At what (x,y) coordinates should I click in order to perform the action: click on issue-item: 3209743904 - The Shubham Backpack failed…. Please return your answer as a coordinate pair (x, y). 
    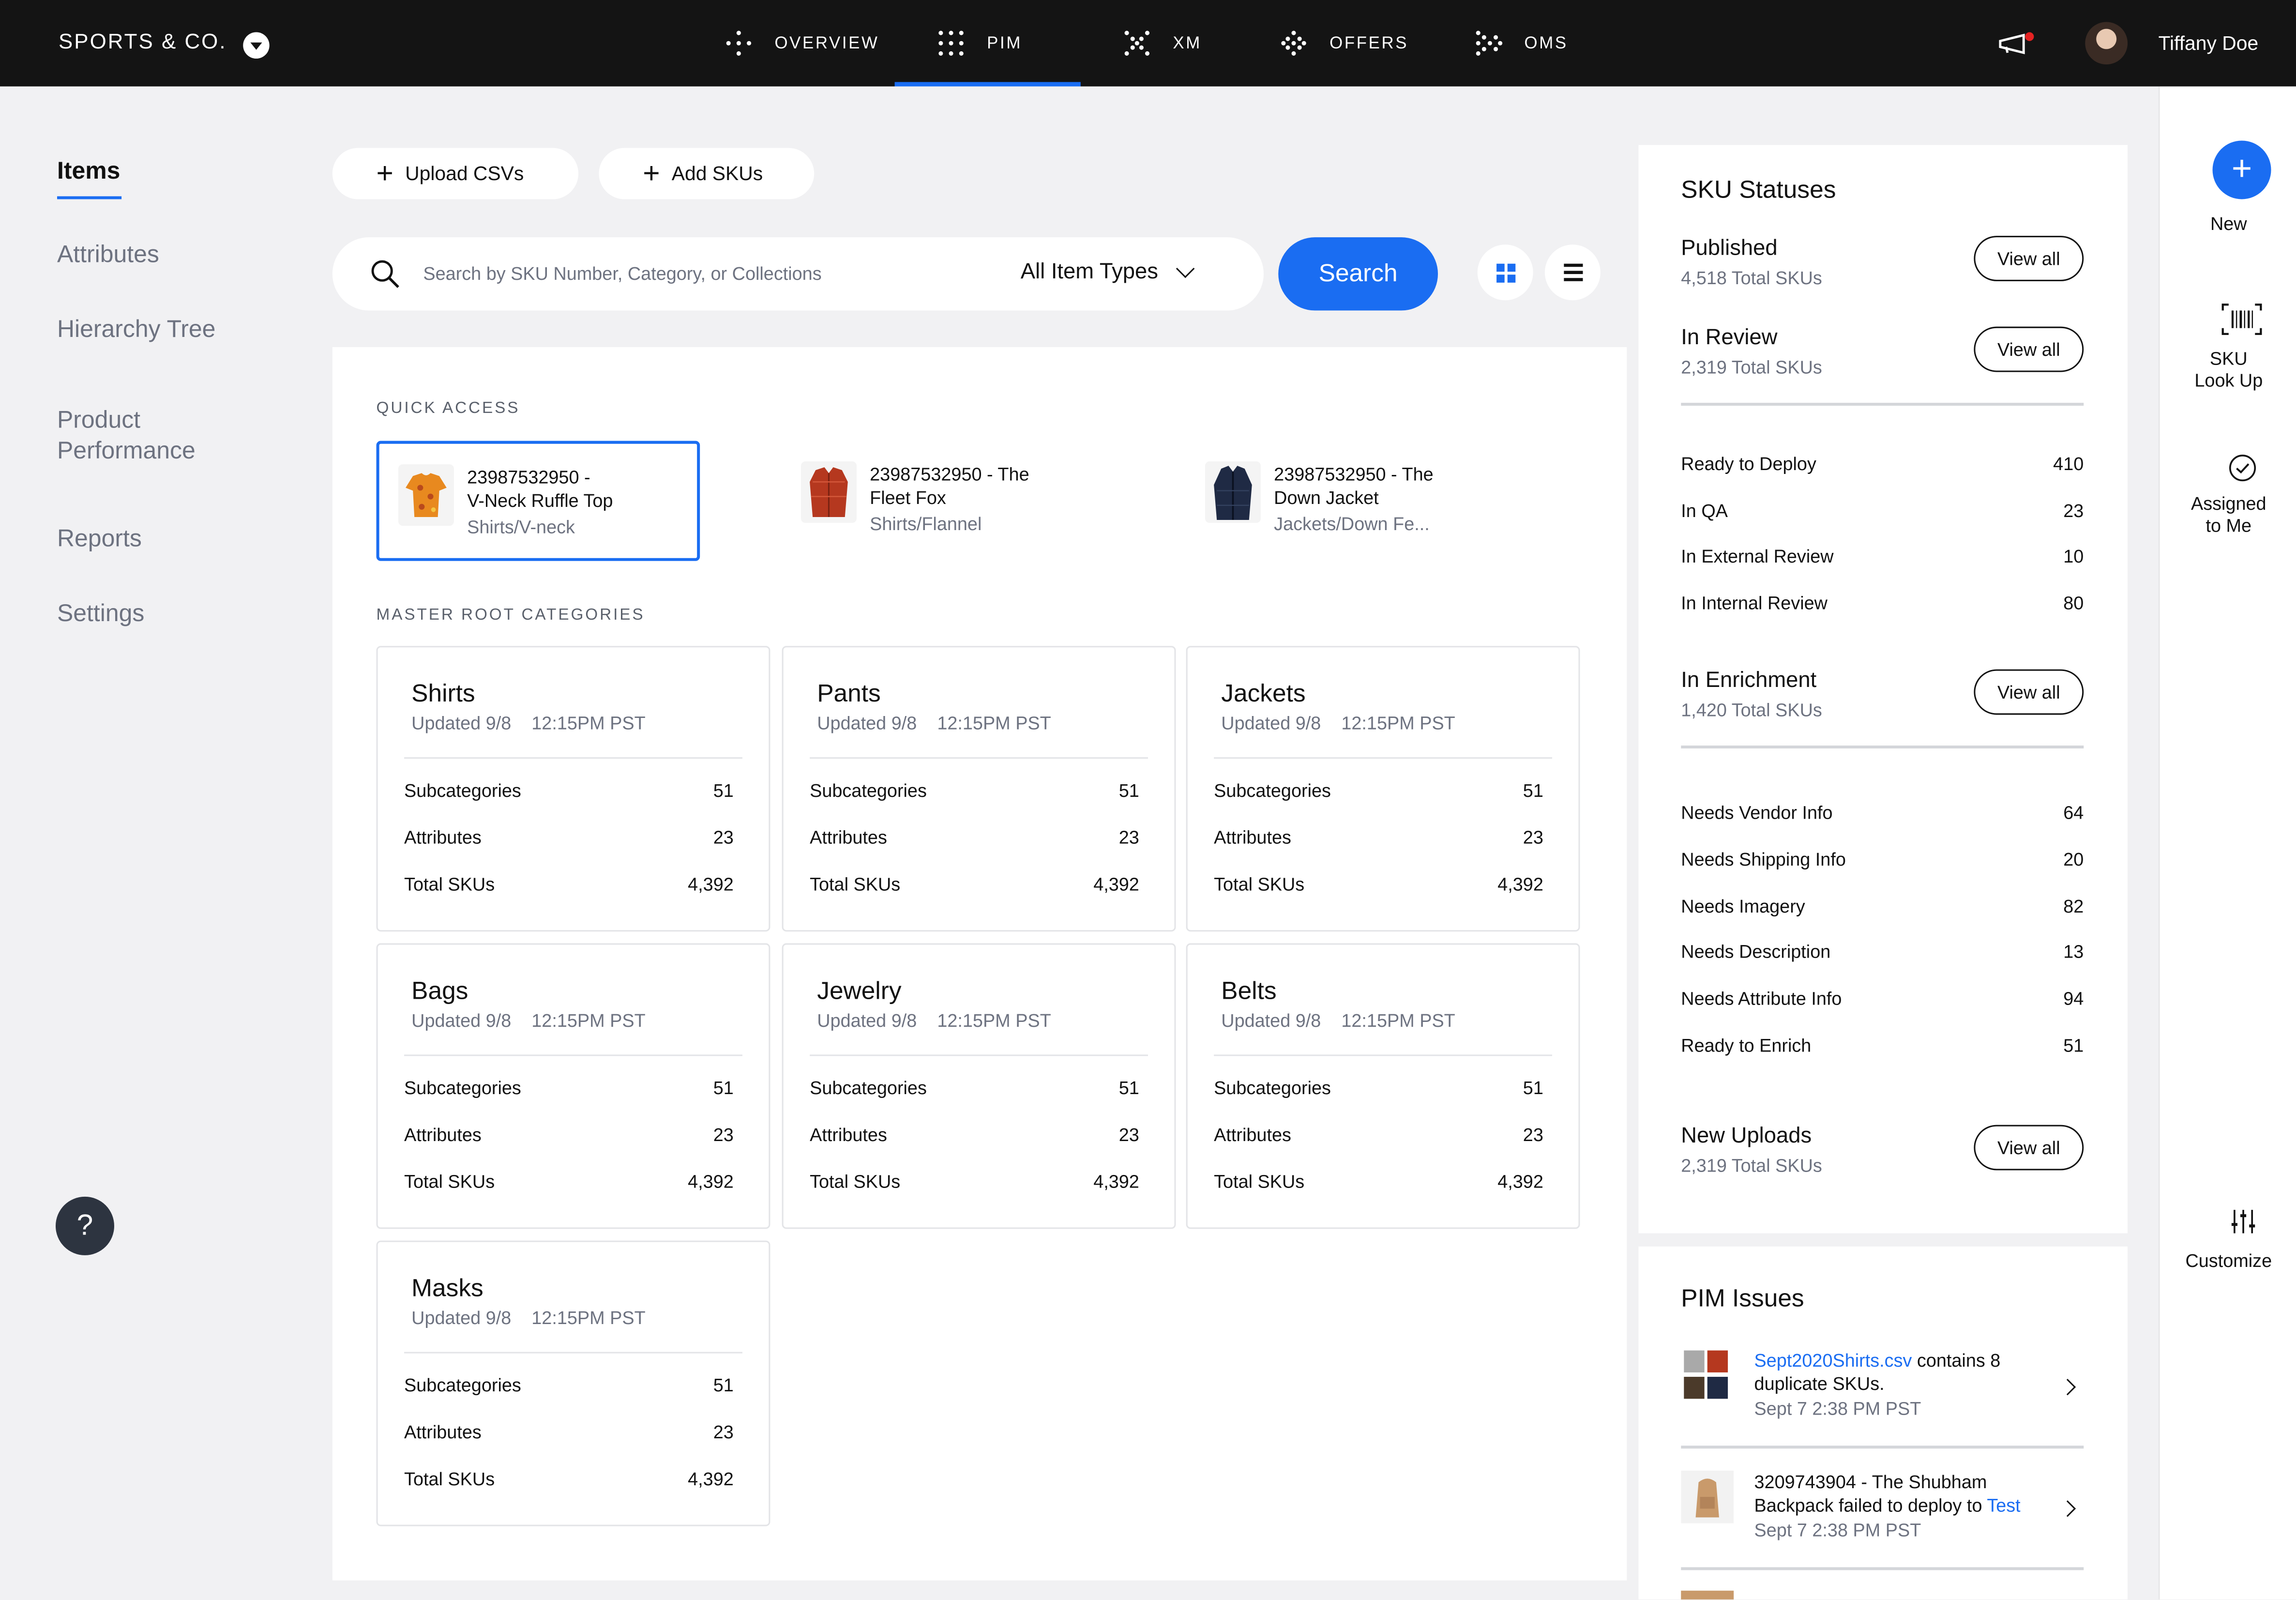
    Looking at the image, I should click on (1882, 1514).